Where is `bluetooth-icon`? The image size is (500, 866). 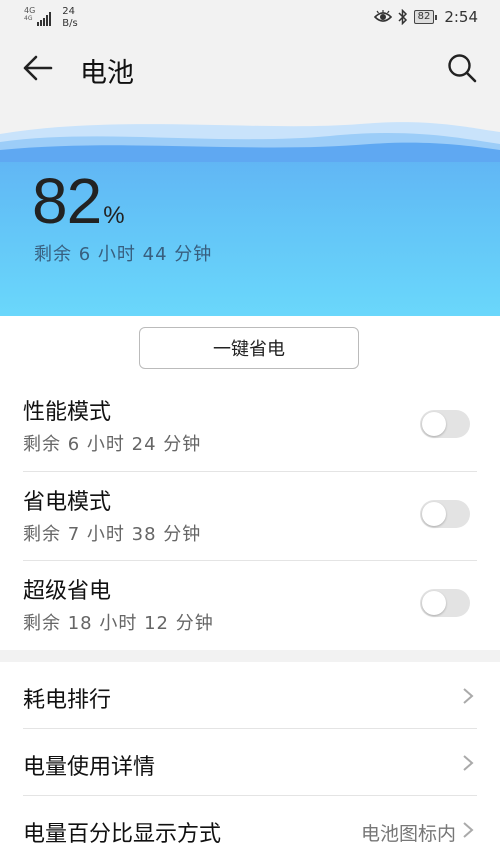
bluetooth-icon is located at coordinates (402, 17).